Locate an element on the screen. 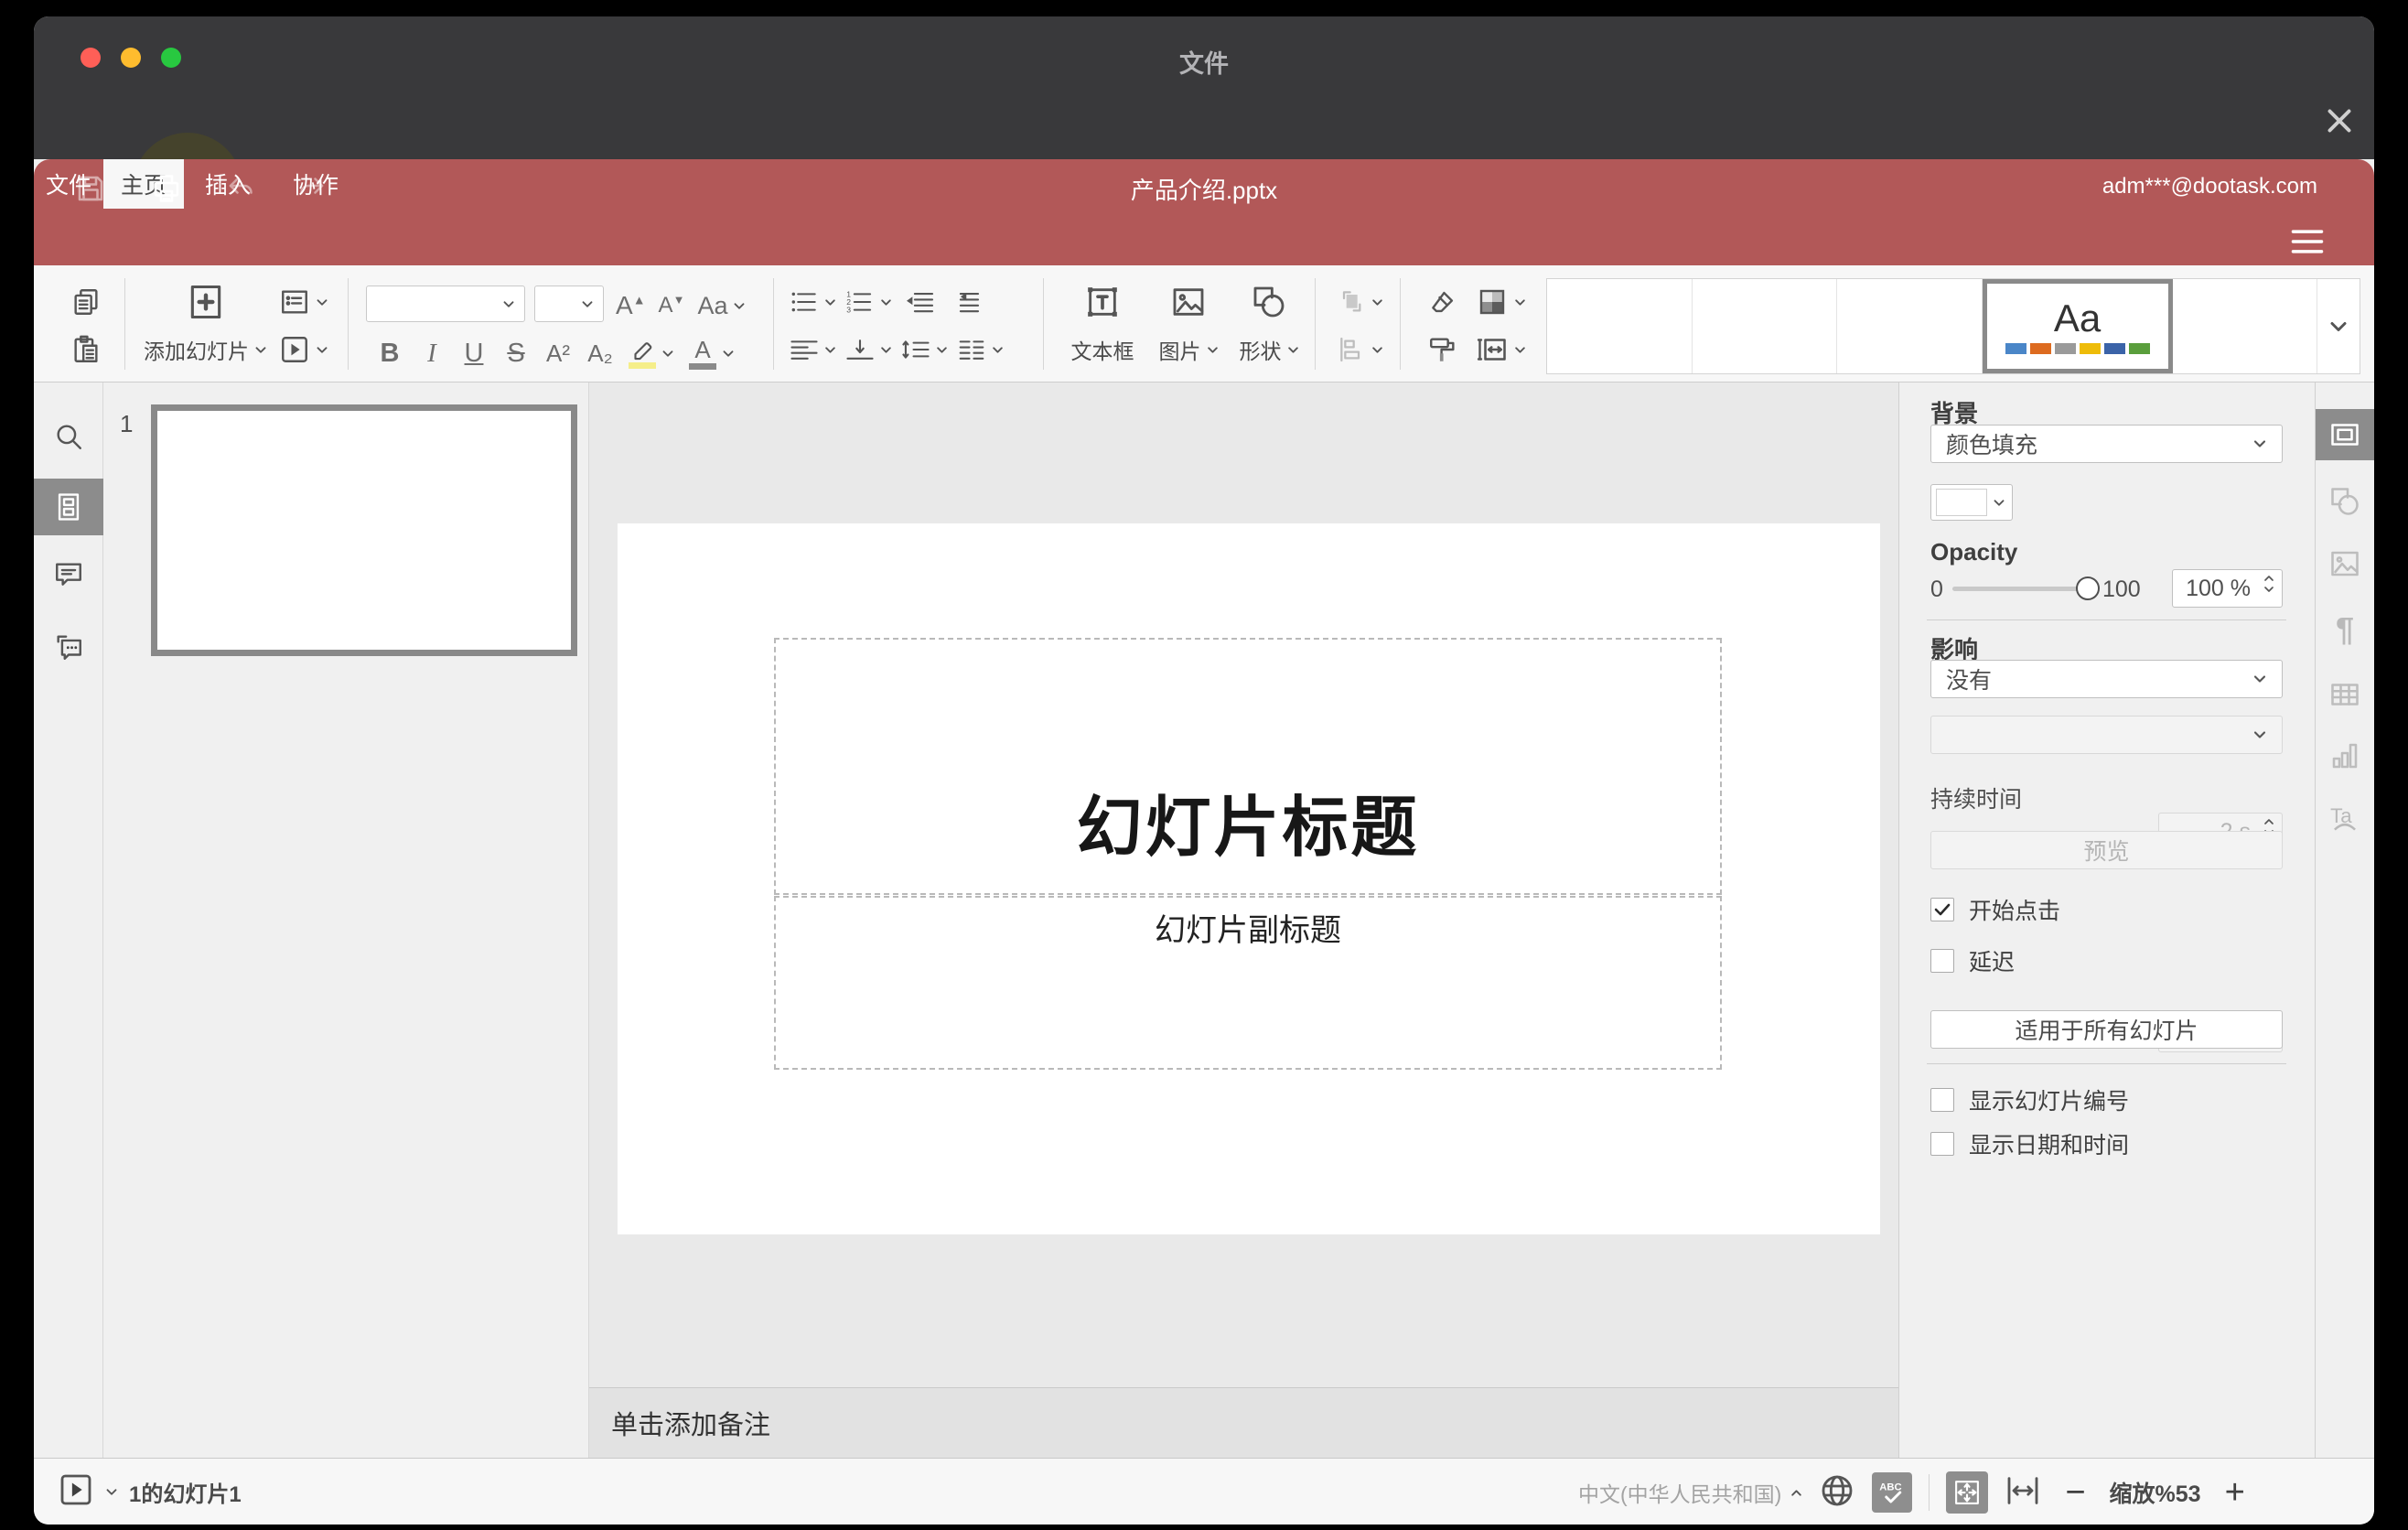  effect-select: 没有 is located at coordinates (2106, 679).